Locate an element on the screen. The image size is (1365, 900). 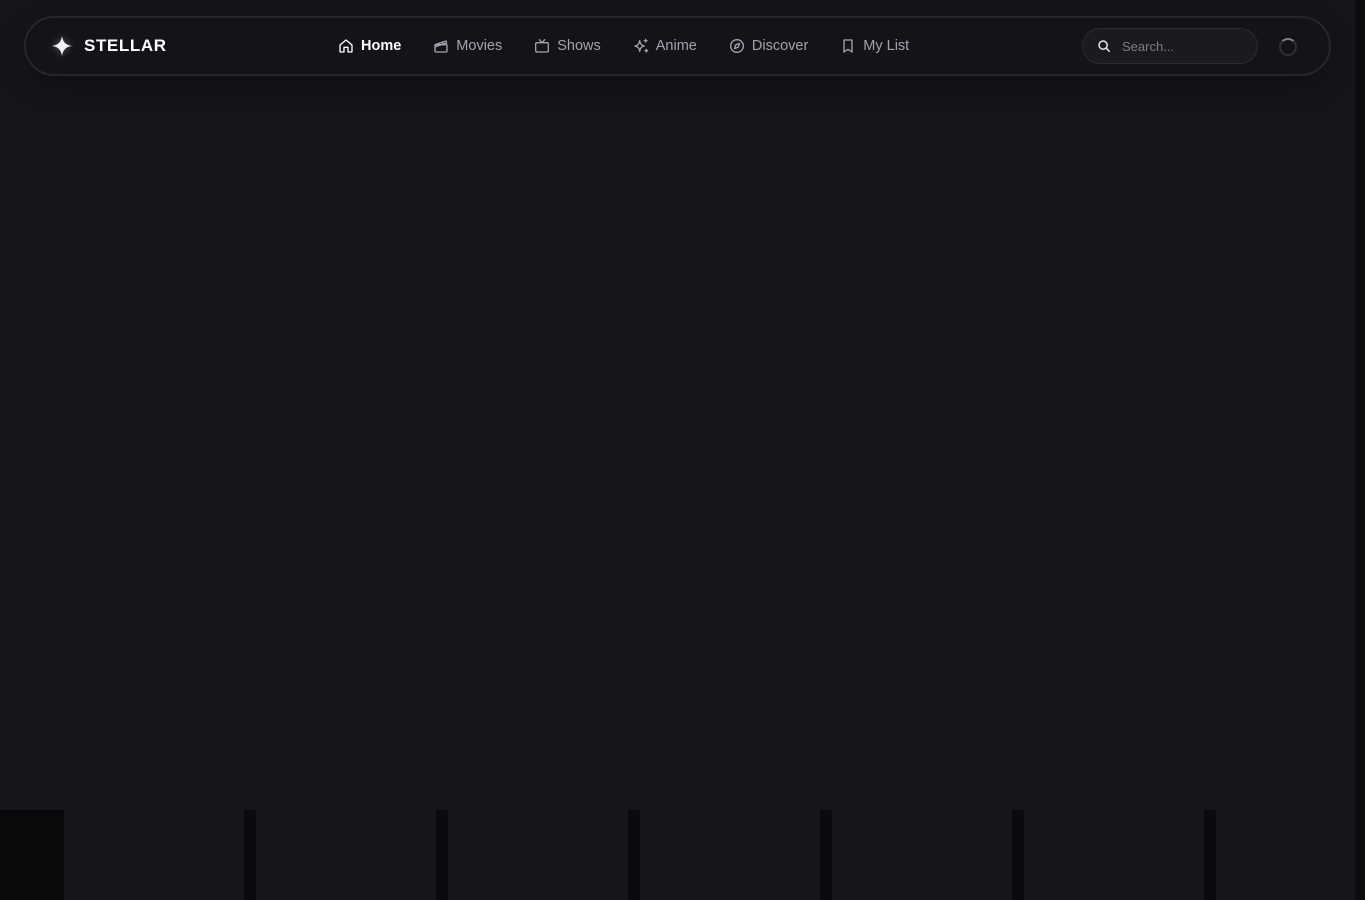
nav-item-home: Home is located at coordinates (369, 46).